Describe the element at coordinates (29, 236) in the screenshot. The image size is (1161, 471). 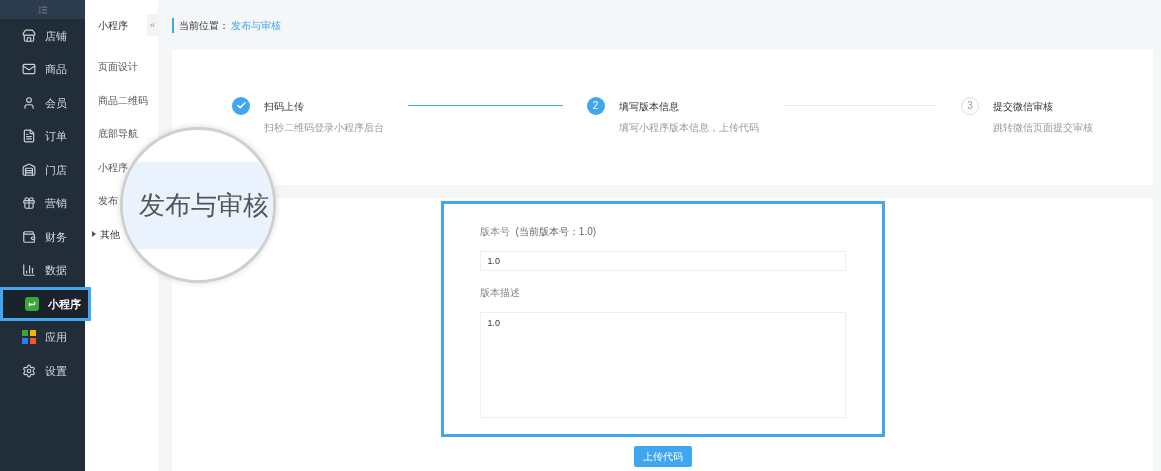
I see `wallet-icon` at that location.